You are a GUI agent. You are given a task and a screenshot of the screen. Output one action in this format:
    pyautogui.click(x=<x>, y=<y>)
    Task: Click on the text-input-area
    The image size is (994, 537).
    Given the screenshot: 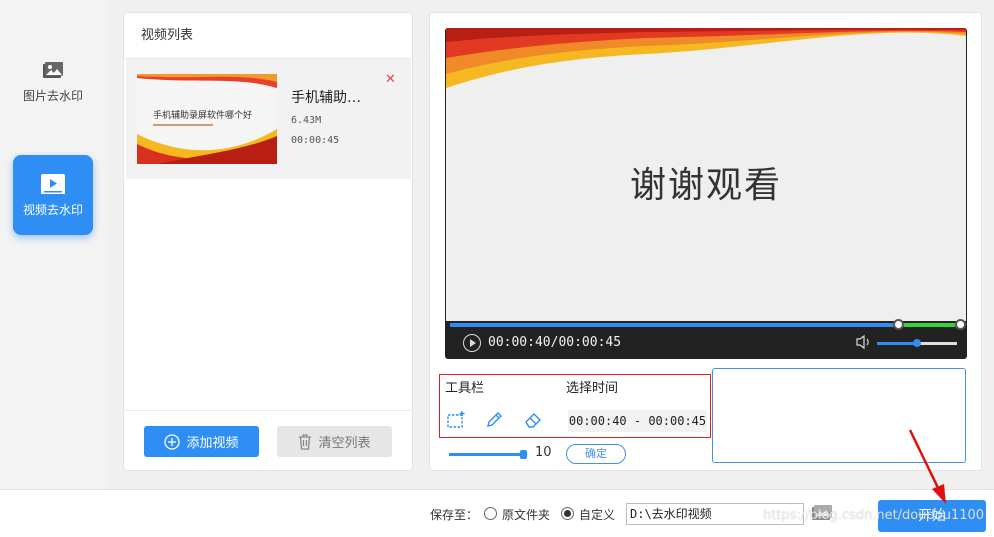 What is the action you would take?
    pyautogui.click(x=839, y=415)
    